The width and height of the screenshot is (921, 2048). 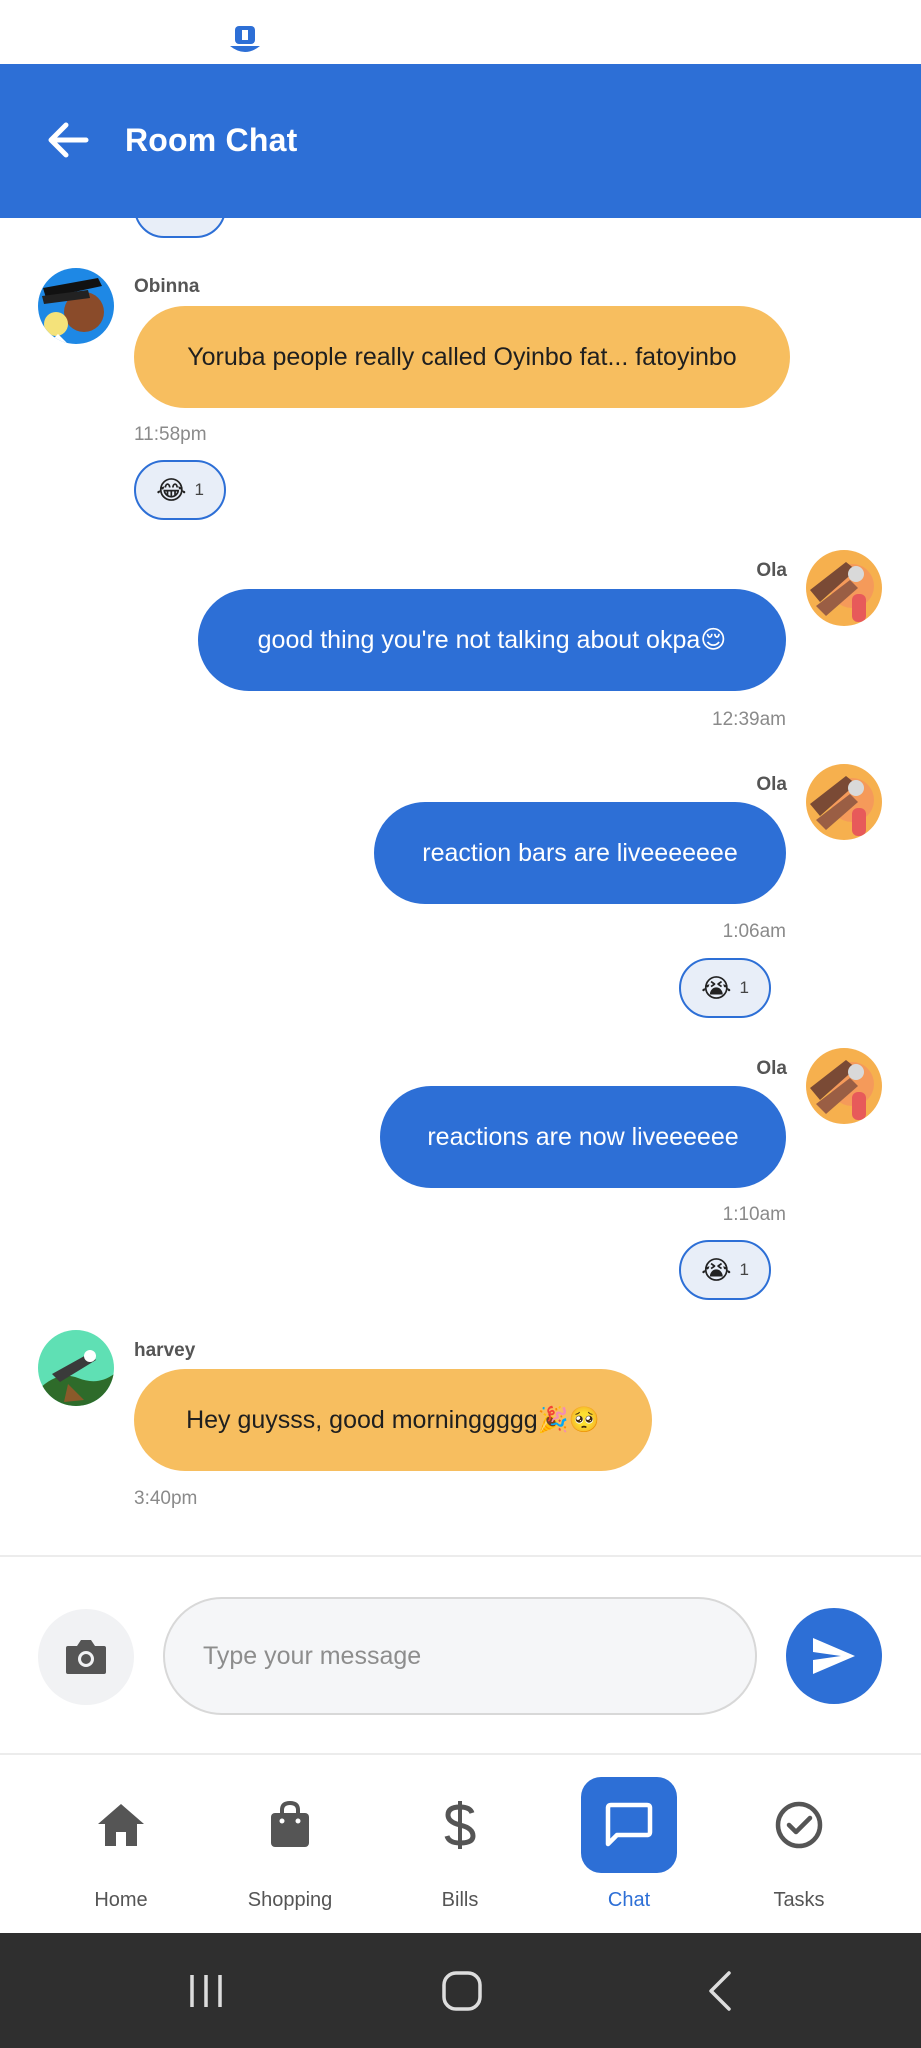 I want to click on camera-icon, so click(x=86, y=1657).